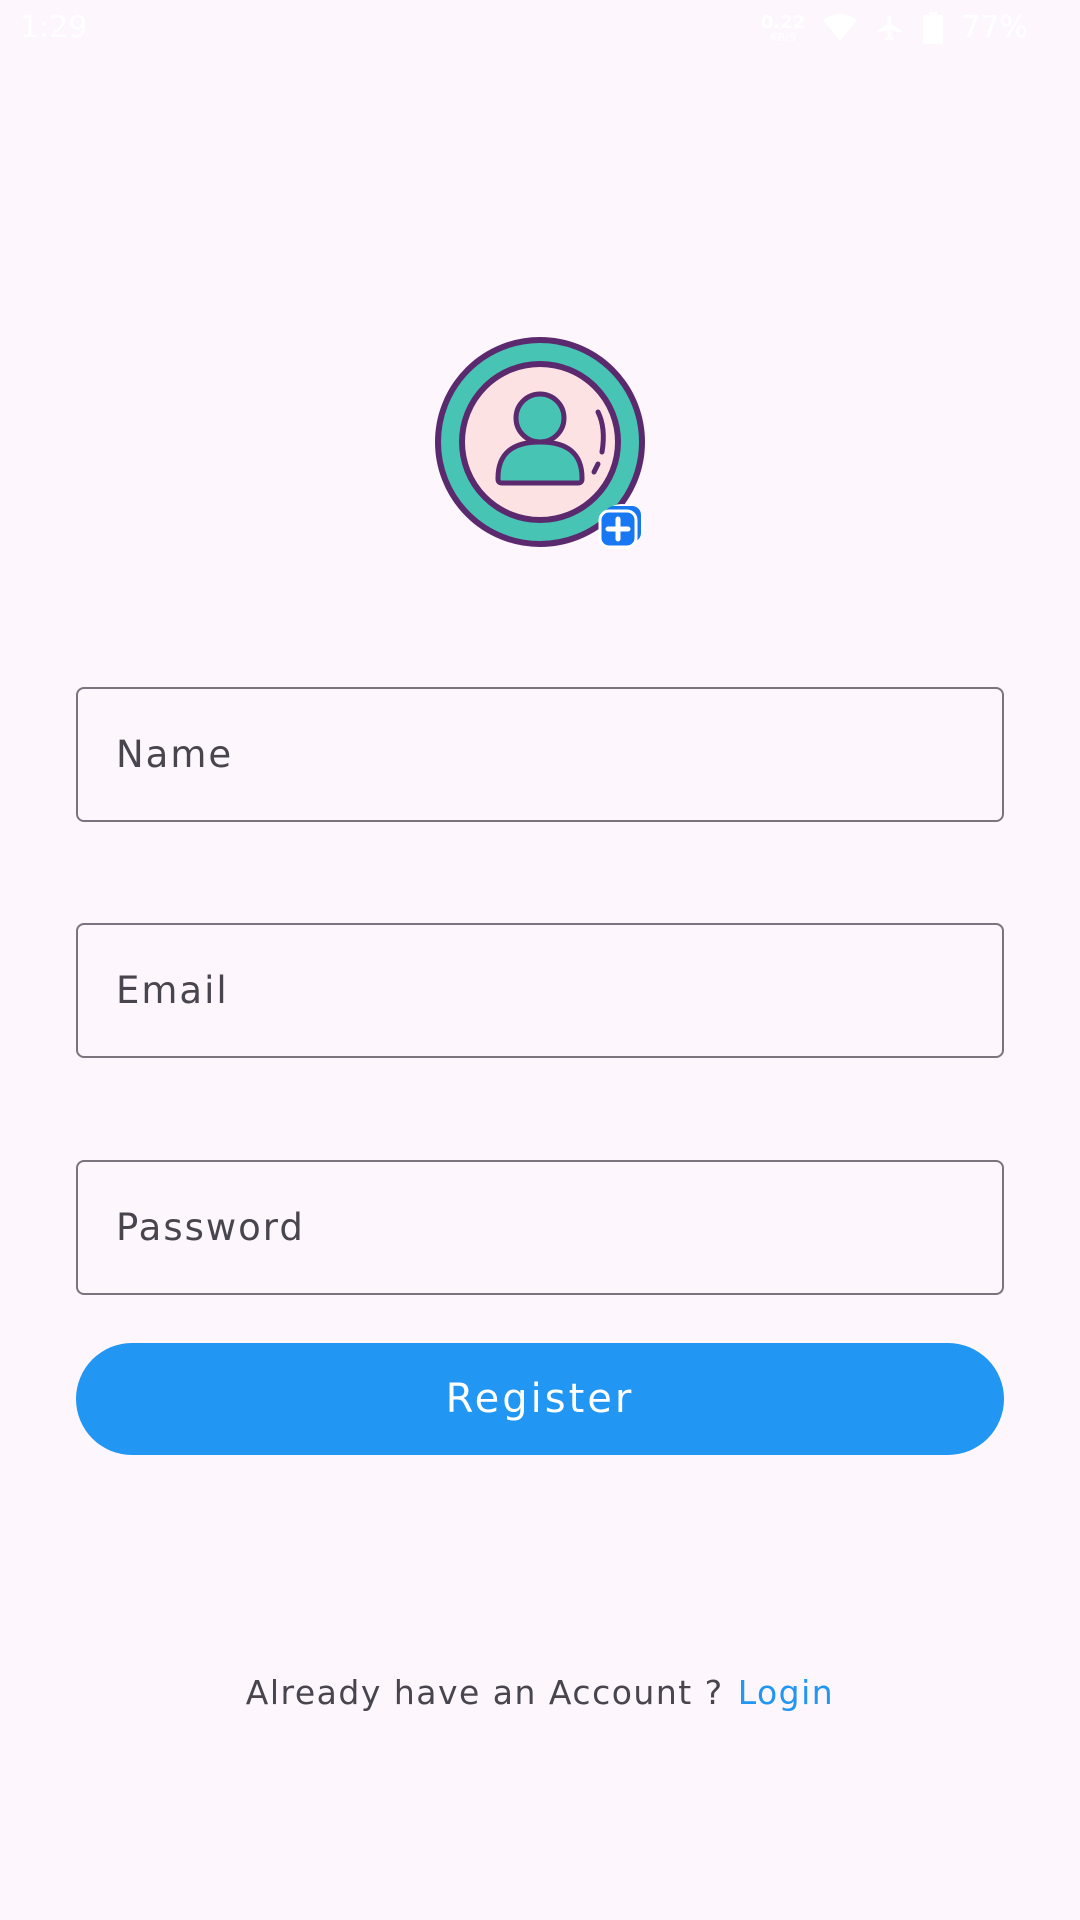 This screenshot has width=1080, height=1920. Describe the element at coordinates (540, 1227) in the screenshot. I see `password-field: Password` at that location.